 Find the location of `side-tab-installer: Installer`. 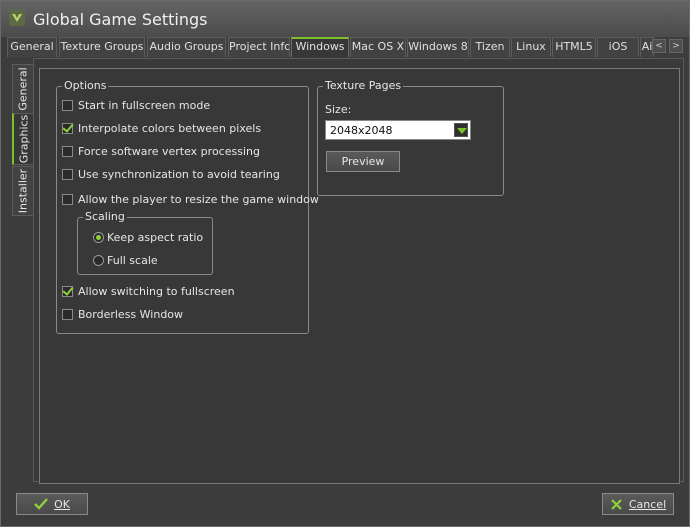

side-tab-installer: Installer is located at coordinates (22, 191).